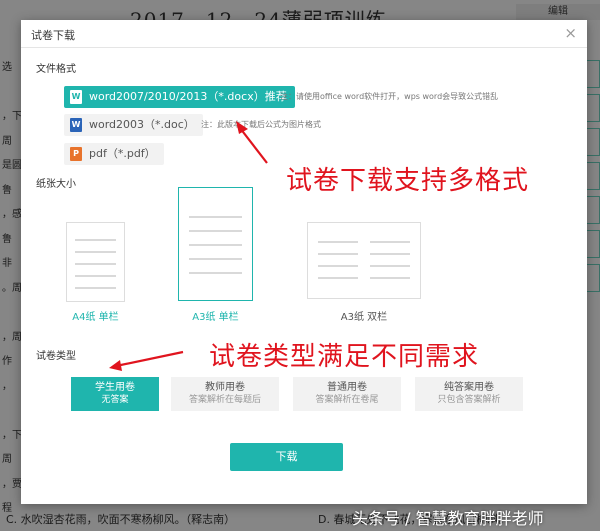  What do you see at coordinates (286, 457) in the screenshot?
I see `download-button: 下载` at bounding box center [286, 457].